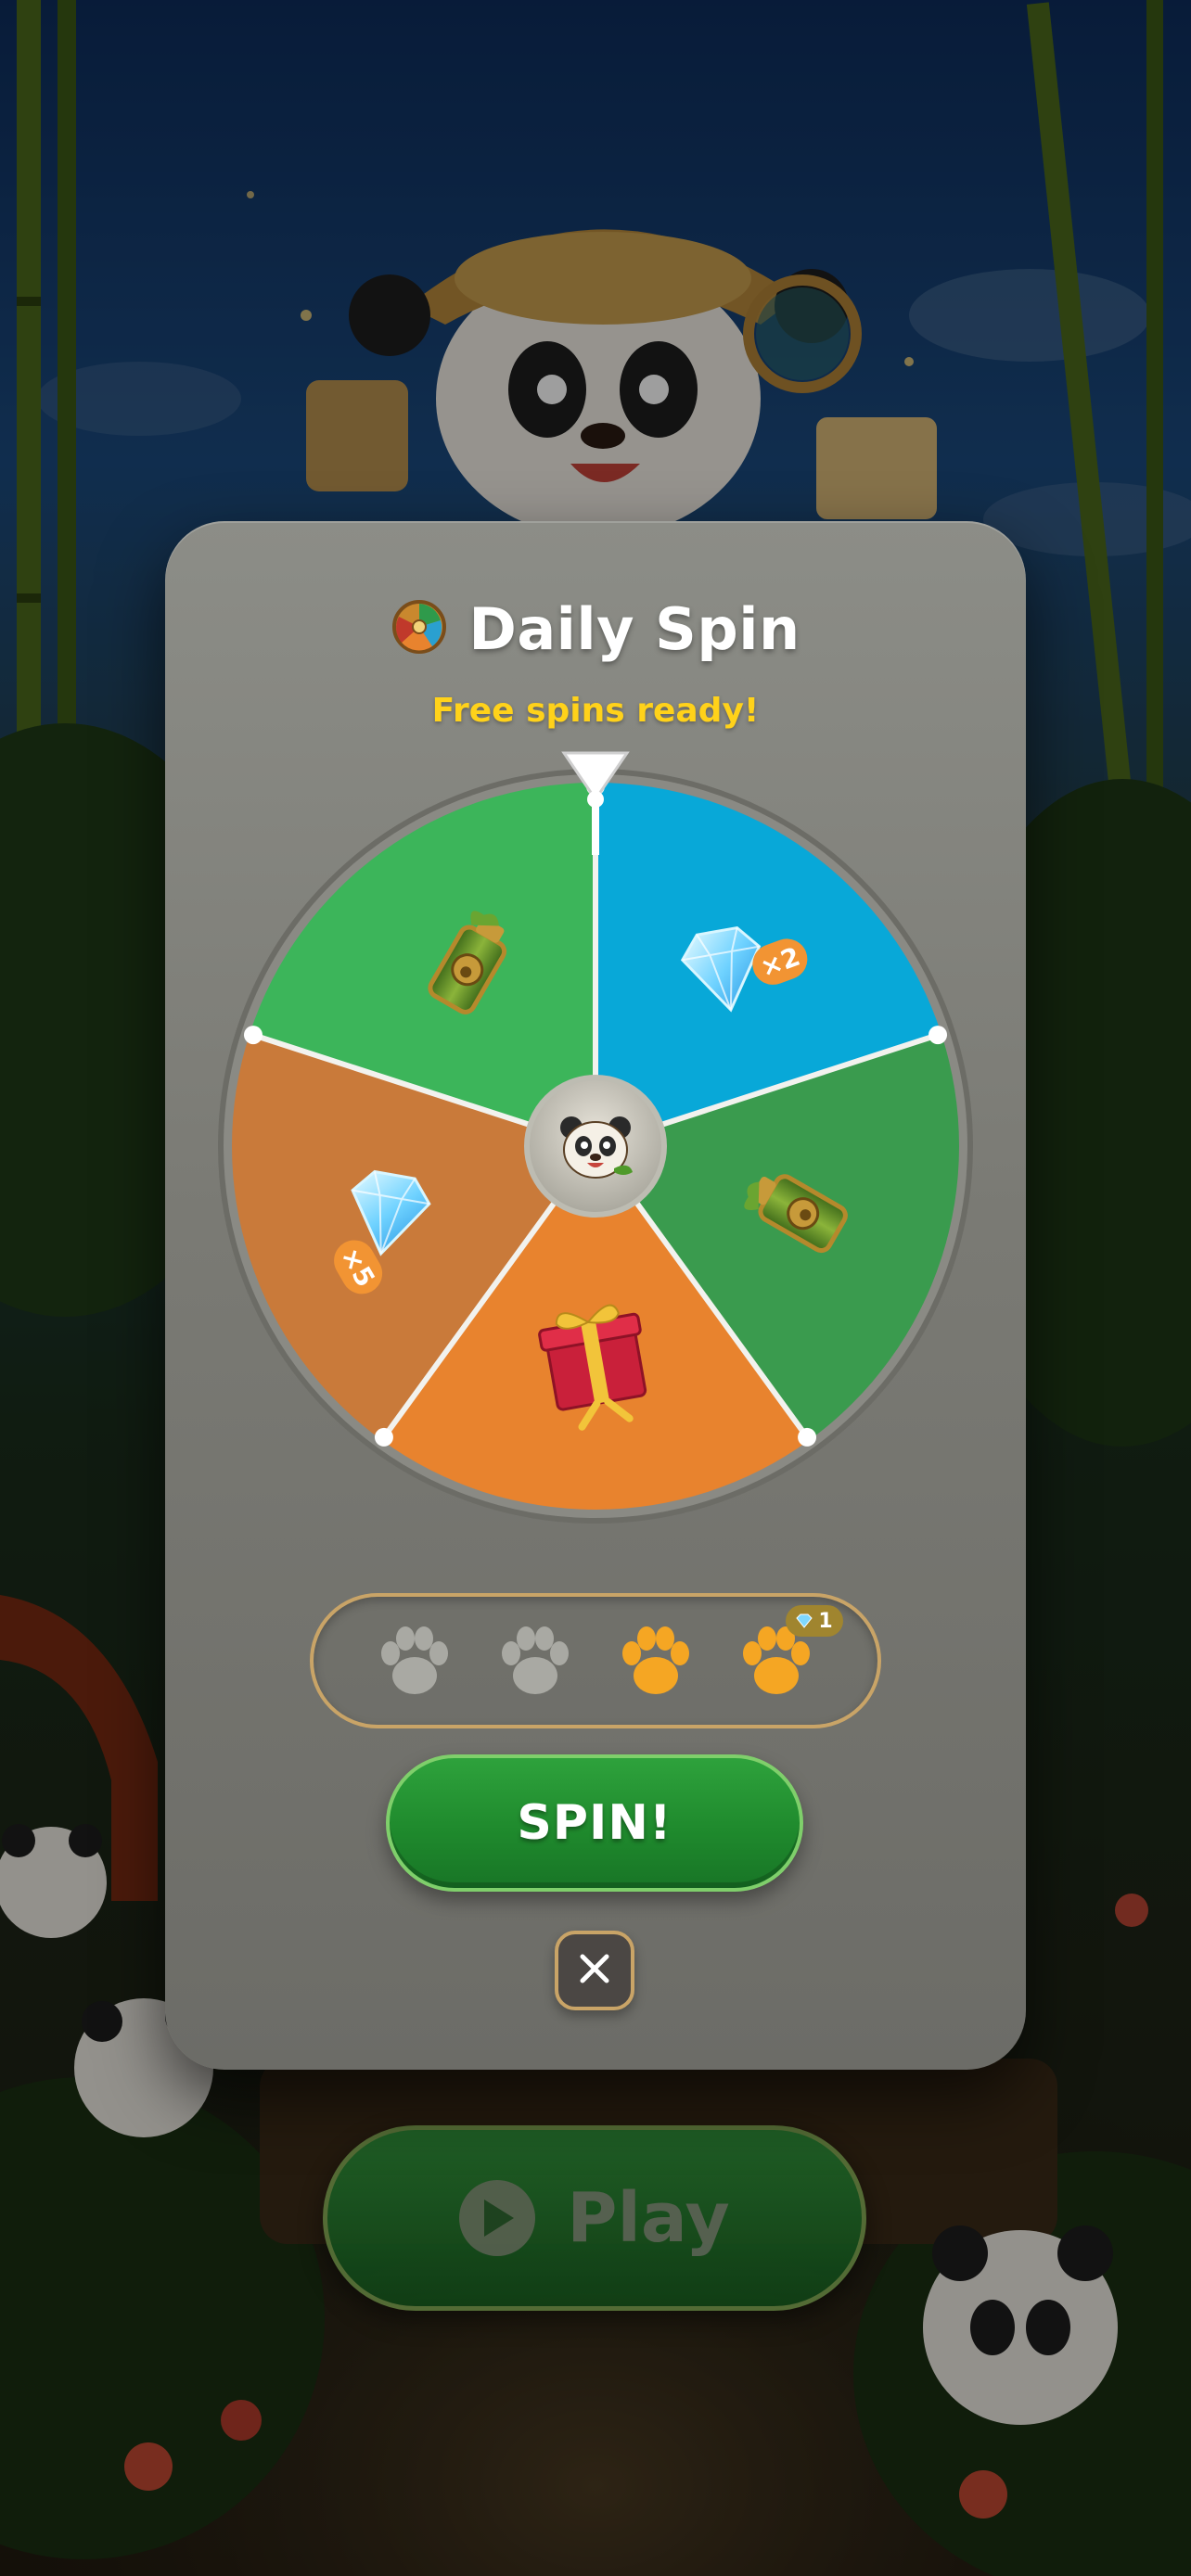  Describe the element at coordinates (814, 1621) in the screenshot. I see `bonus-badge: 1` at that location.